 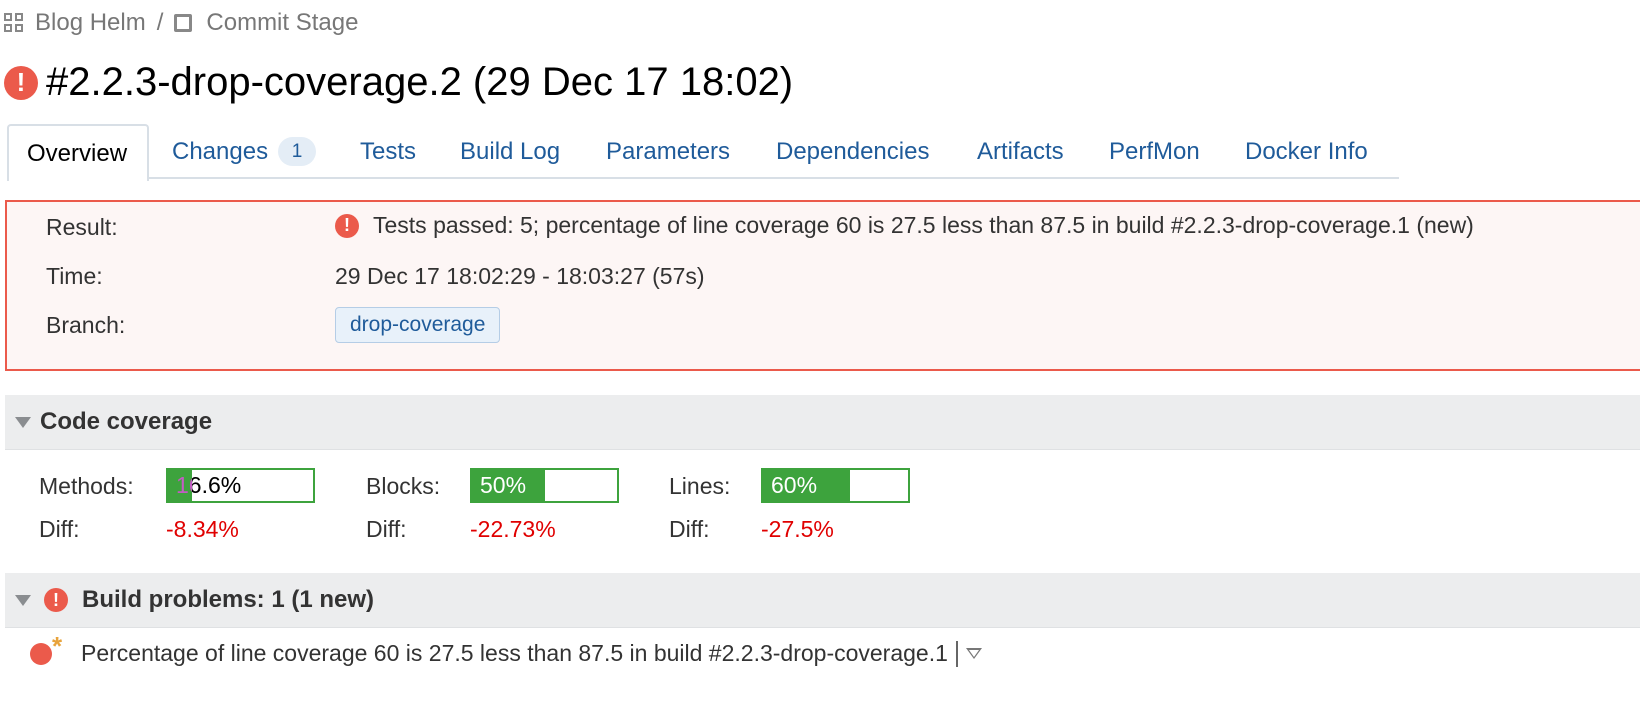 I want to click on branch-label: Branch:, so click(x=86, y=325).